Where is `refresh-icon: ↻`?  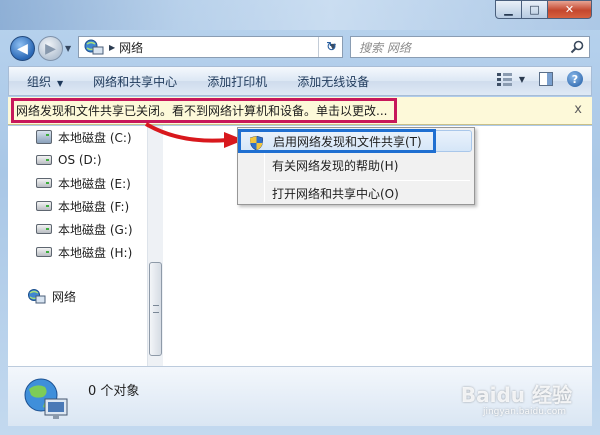 refresh-icon: ↻ is located at coordinates (331, 47).